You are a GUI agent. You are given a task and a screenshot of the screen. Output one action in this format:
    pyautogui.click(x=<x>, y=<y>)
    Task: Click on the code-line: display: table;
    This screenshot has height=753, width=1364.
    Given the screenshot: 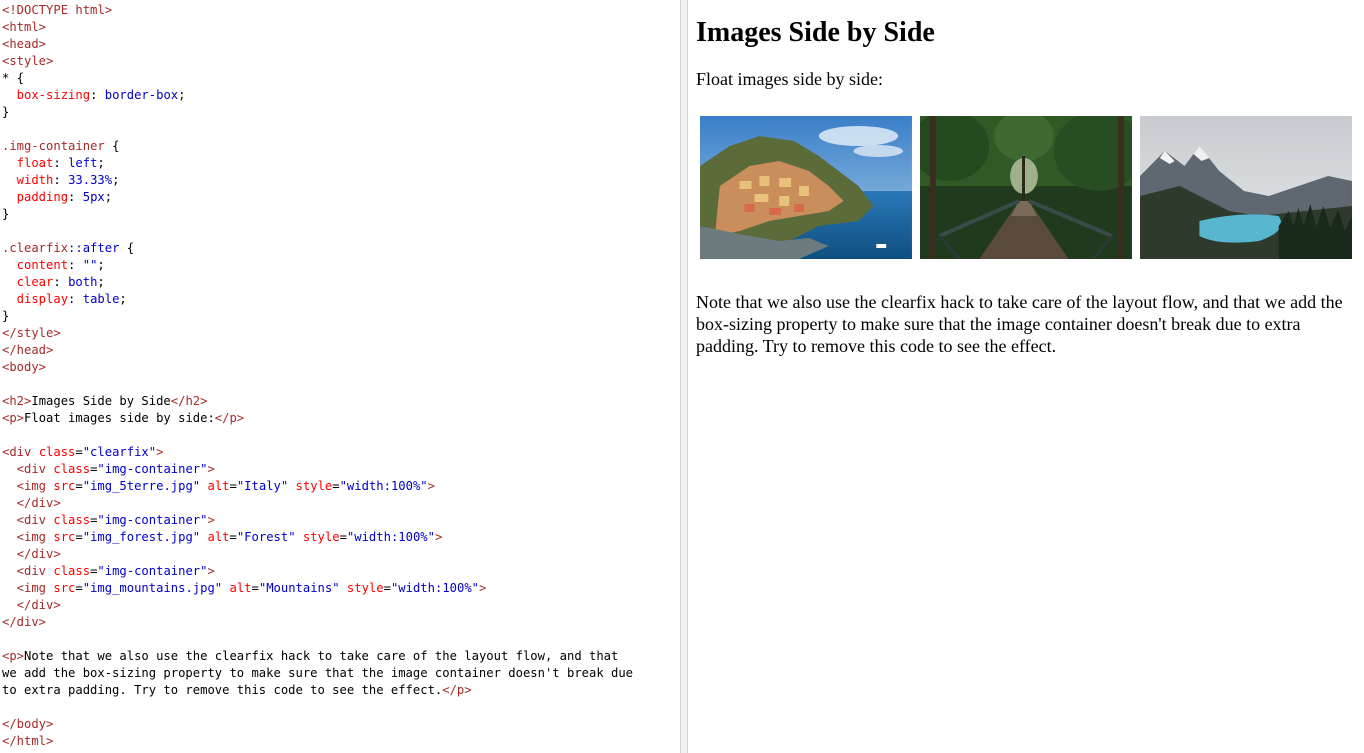 What is the action you would take?
    pyautogui.click(x=341, y=299)
    